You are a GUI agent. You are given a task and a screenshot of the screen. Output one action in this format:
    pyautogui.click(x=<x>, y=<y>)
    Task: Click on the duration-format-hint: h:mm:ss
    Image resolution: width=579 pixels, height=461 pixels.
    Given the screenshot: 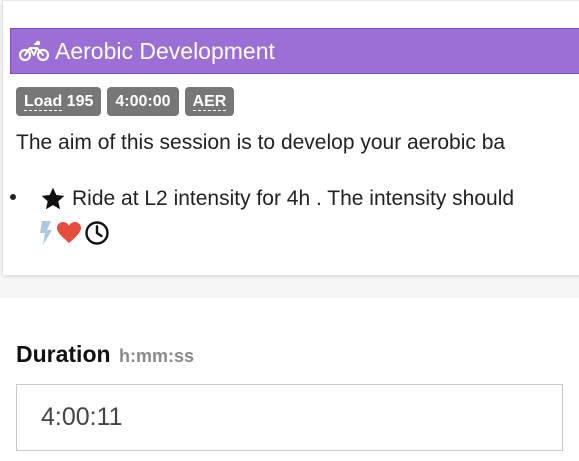 What is the action you would take?
    pyautogui.click(x=157, y=356)
    